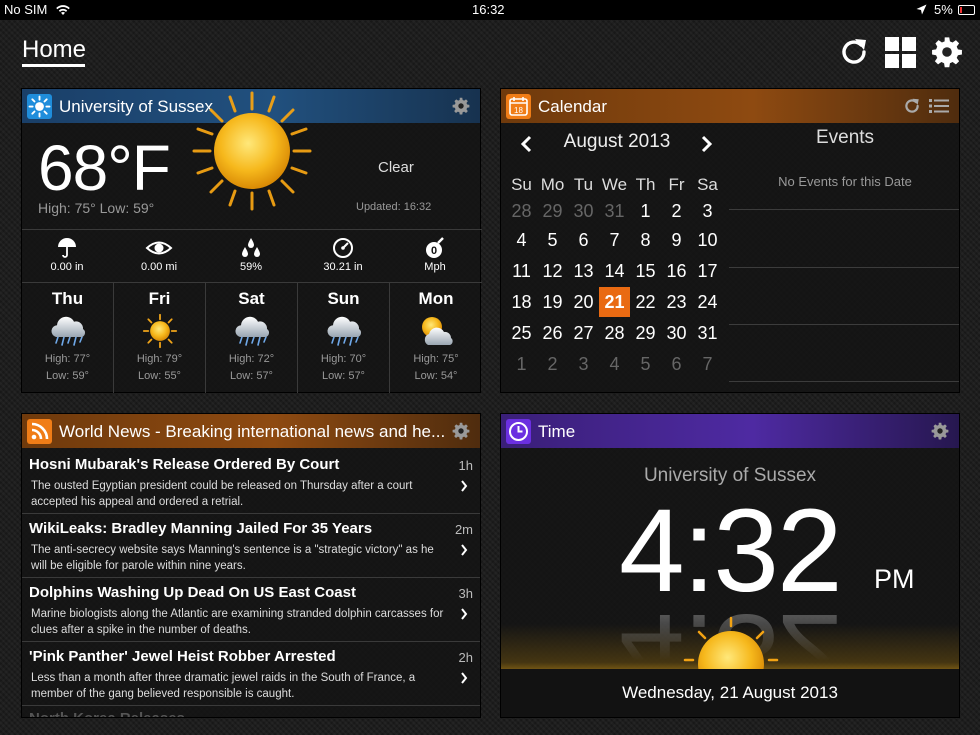 This screenshot has height=735, width=980. Describe the element at coordinates (67, 359) in the screenshot. I see `forecast-high: High: 77°` at that location.